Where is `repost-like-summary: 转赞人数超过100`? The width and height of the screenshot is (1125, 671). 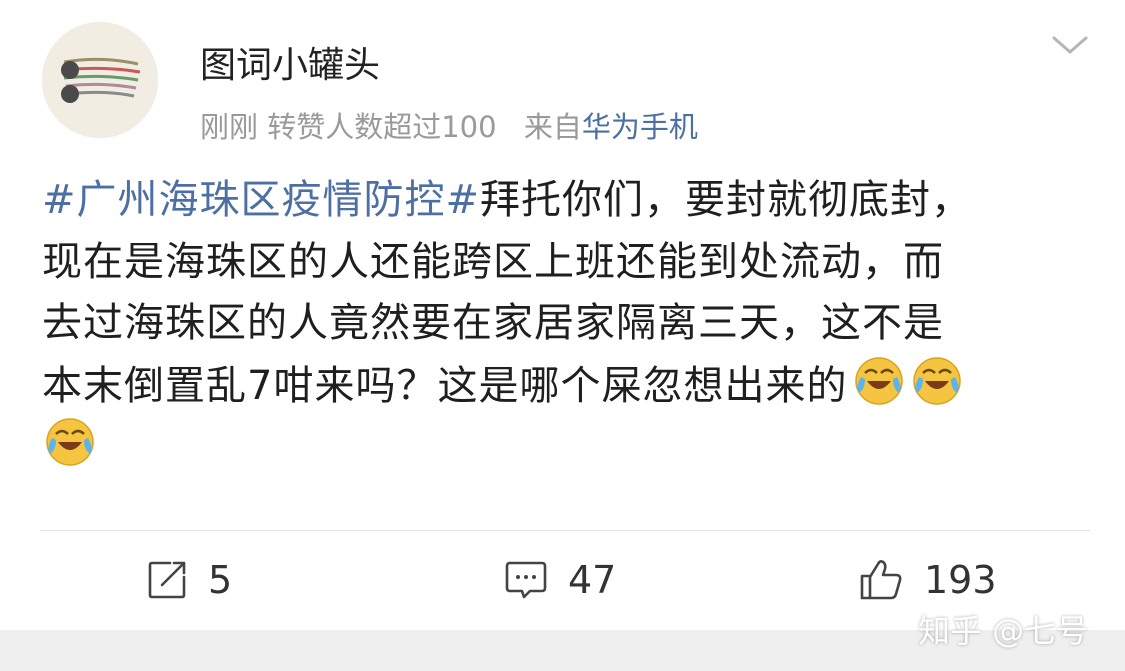
repost-like-summary: 转赞人数超过100 is located at coordinates (382, 127).